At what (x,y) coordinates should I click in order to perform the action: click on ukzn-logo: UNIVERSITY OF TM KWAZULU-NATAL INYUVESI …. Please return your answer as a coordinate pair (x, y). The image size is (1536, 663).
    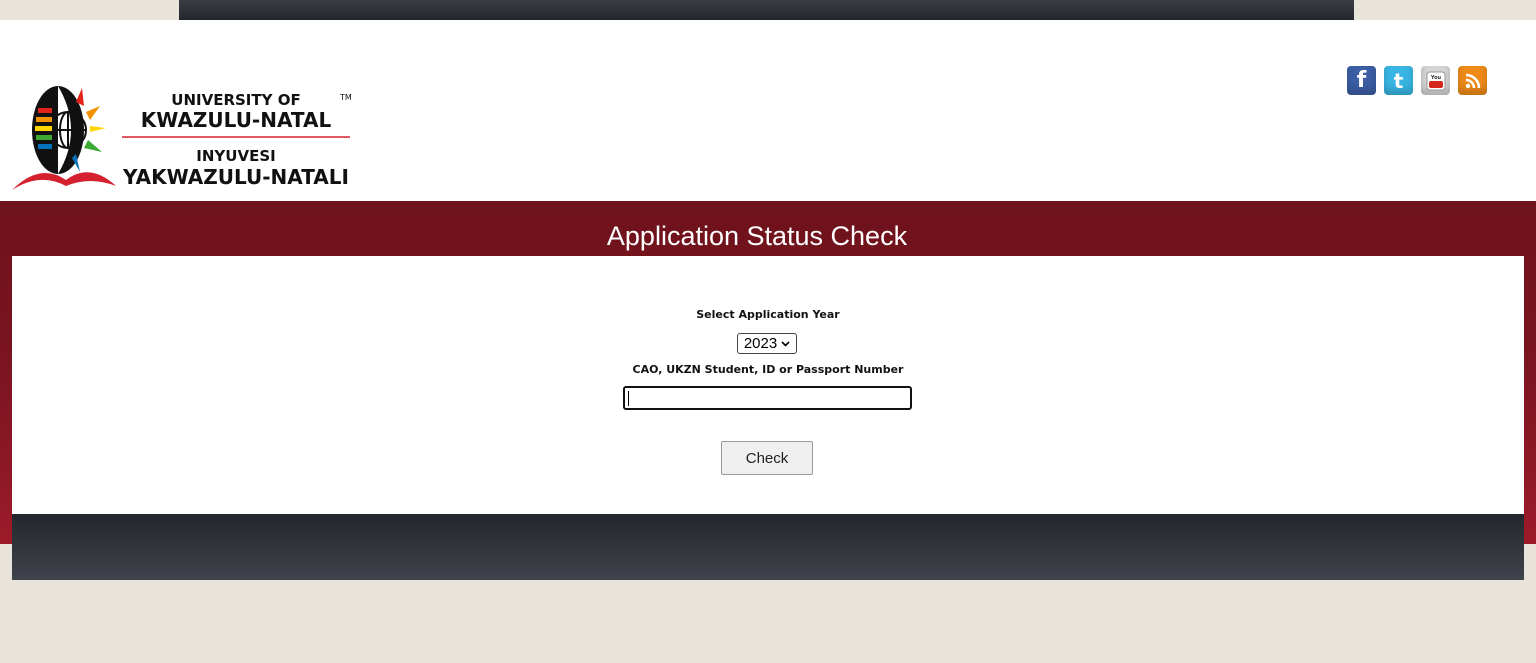
    Looking at the image, I should click on (182, 128).